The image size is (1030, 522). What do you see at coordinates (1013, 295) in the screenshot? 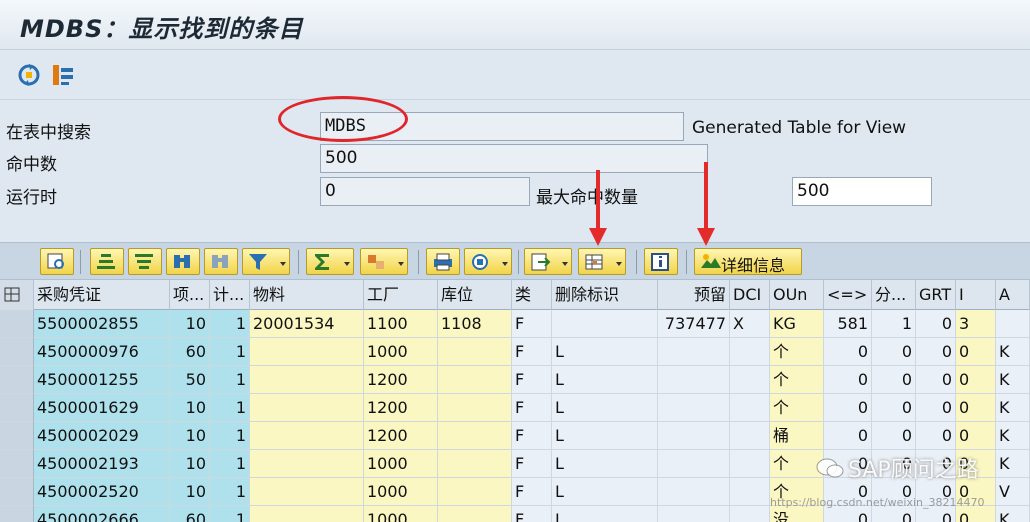
I see `col-header-a: A` at bounding box center [1013, 295].